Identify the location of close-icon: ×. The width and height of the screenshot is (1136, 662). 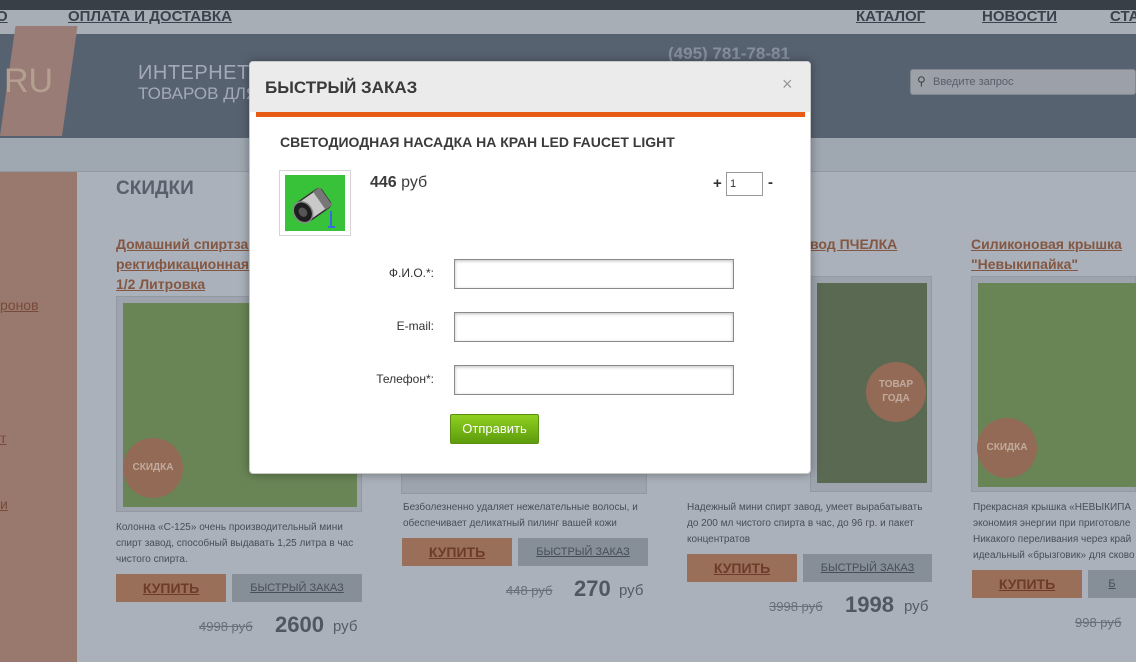
(787, 84).